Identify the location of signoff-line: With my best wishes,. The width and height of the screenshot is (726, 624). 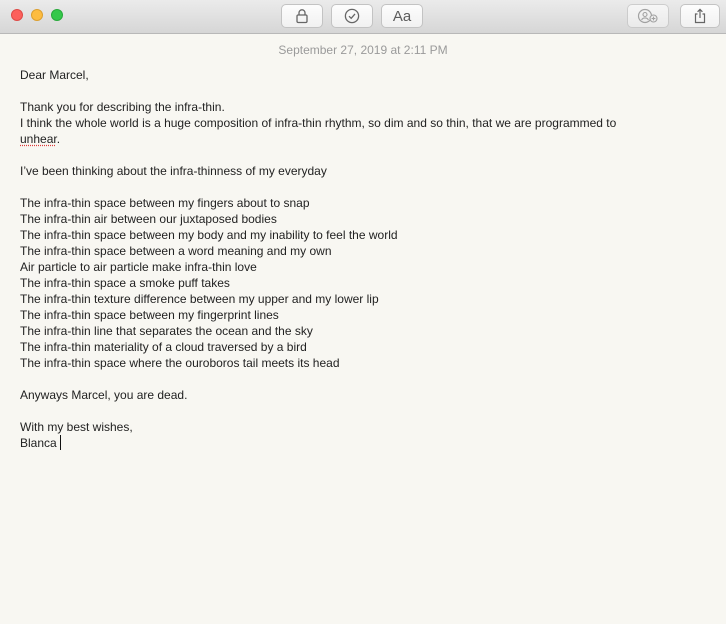
(76, 427).